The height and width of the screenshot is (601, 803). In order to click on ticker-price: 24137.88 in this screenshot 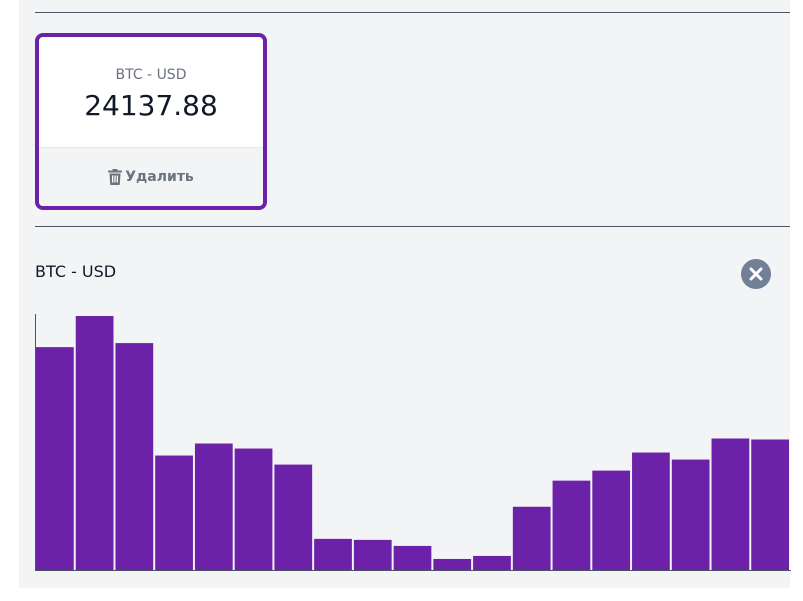, I will do `click(151, 105)`.